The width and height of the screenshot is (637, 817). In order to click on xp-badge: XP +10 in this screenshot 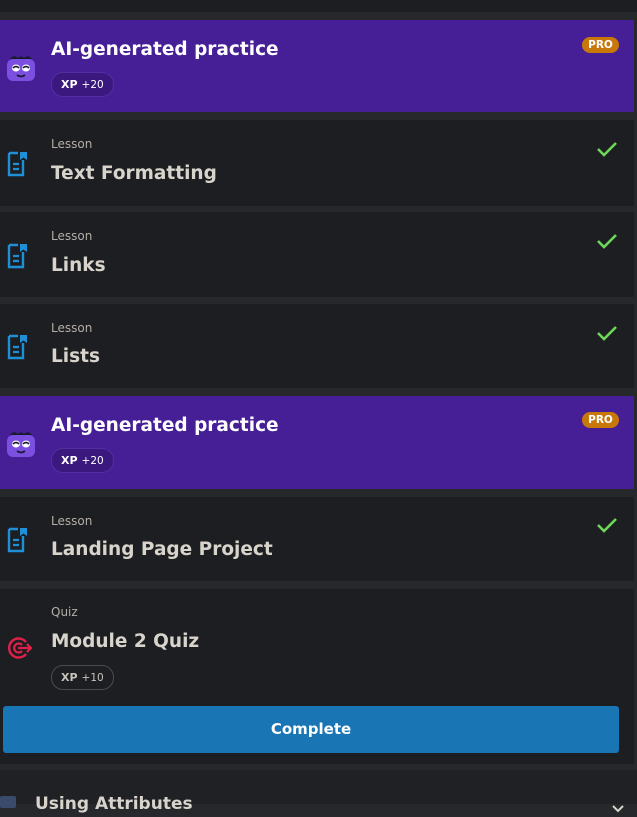, I will do `click(82, 677)`.